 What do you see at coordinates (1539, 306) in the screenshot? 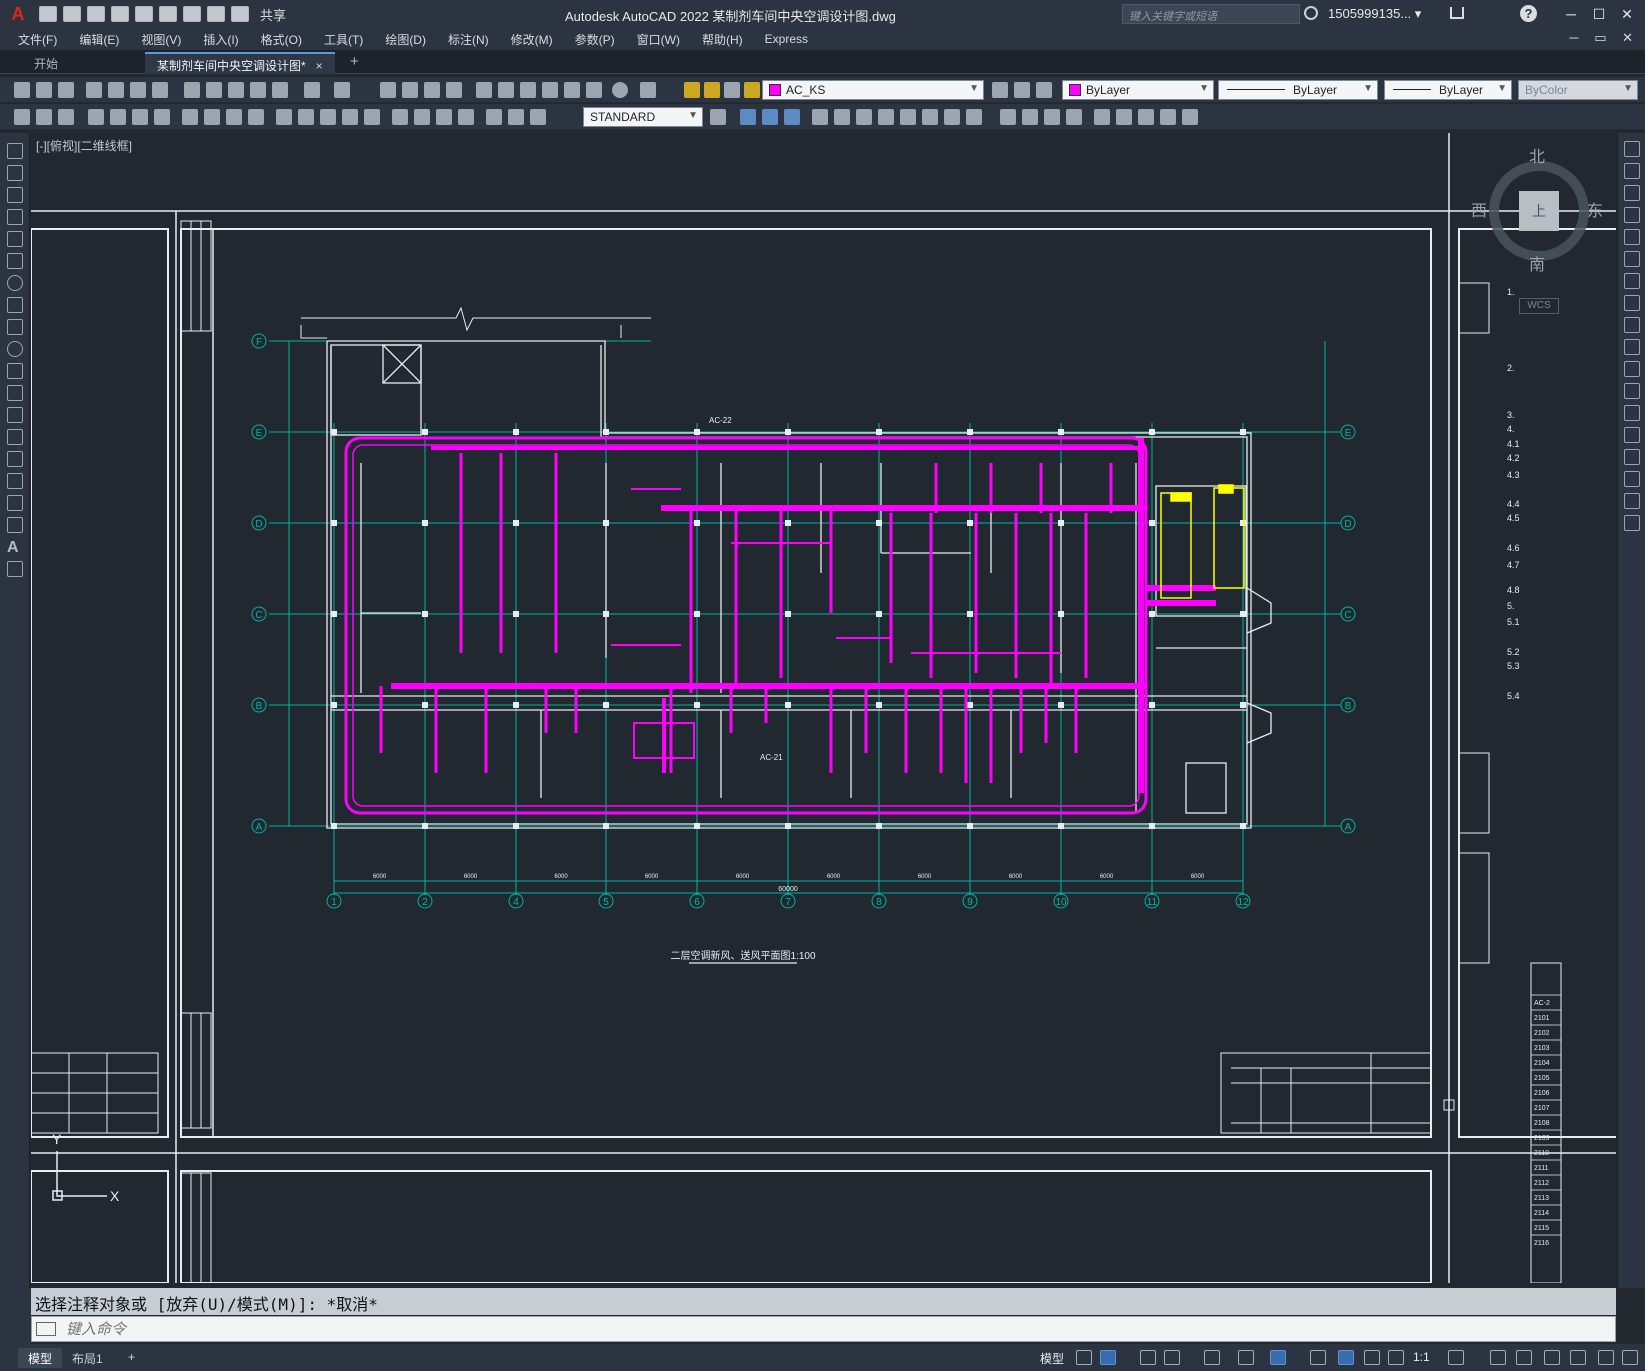
I see `wcs-menu: WCS` at bounding box center [1539, 306].